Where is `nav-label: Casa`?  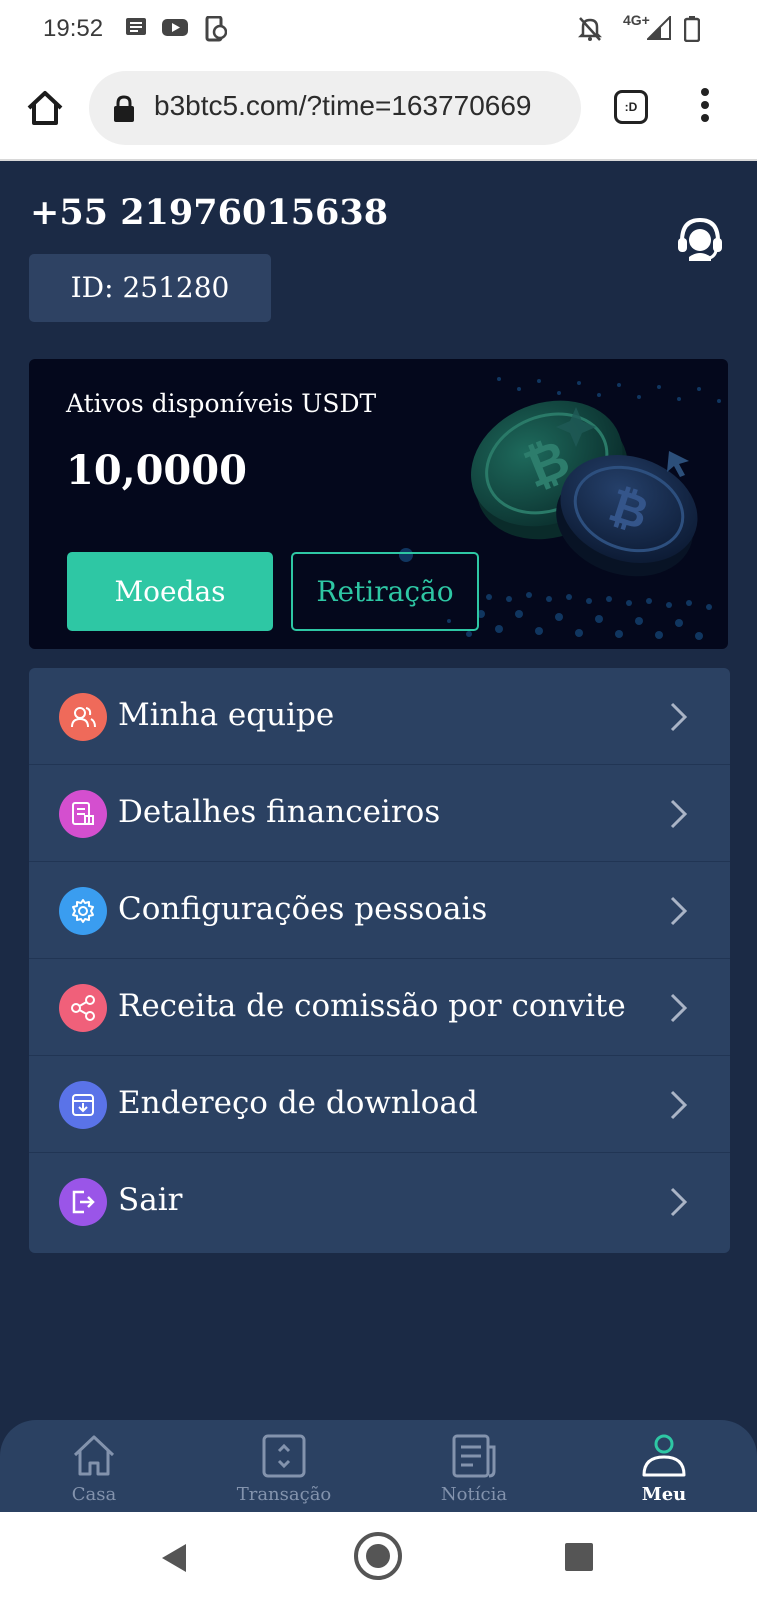 nav-label: Casa is located at coordinates (94, 1494).